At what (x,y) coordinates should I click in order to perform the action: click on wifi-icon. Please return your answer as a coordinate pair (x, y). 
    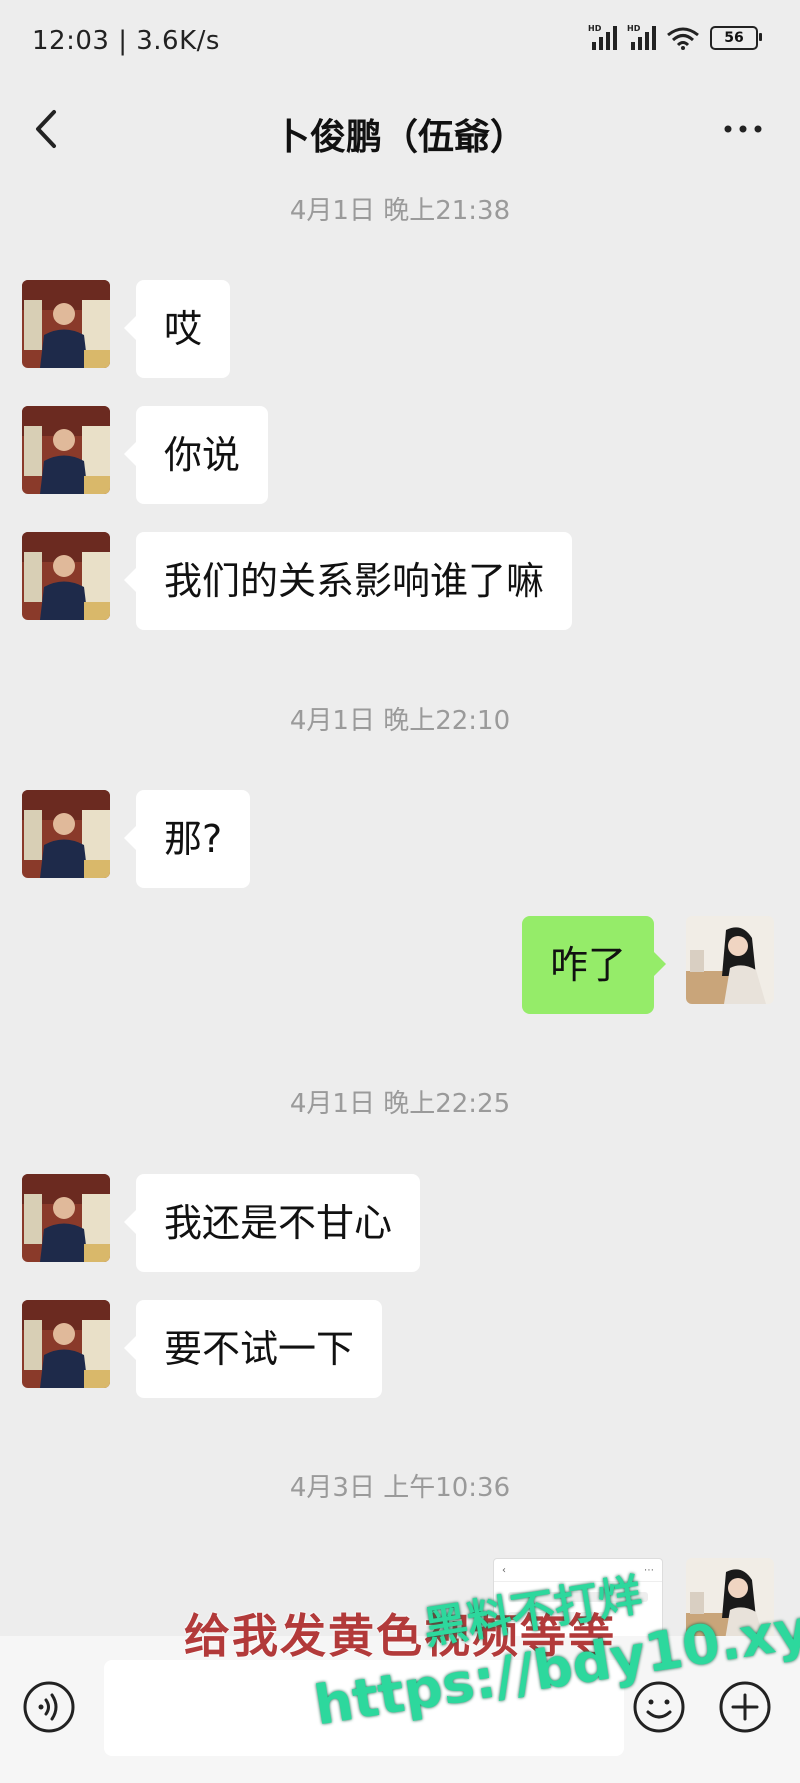
    Looking at the image, I should click on (683, 38).